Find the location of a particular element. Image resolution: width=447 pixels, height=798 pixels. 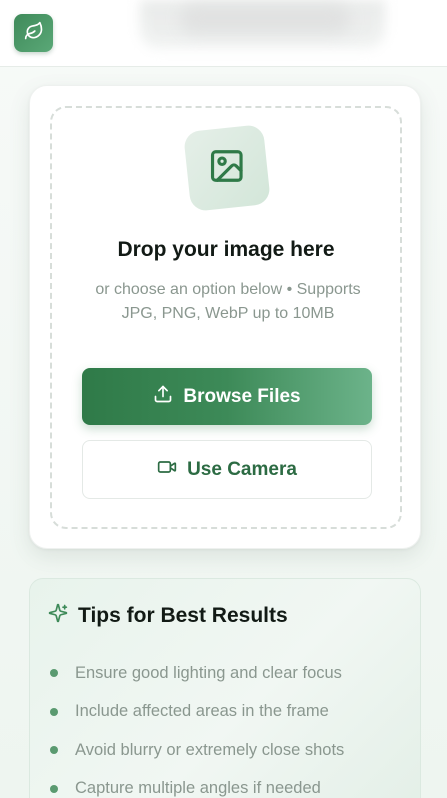

browse-files-label: Browse Files is located at coordinates (242, 396).